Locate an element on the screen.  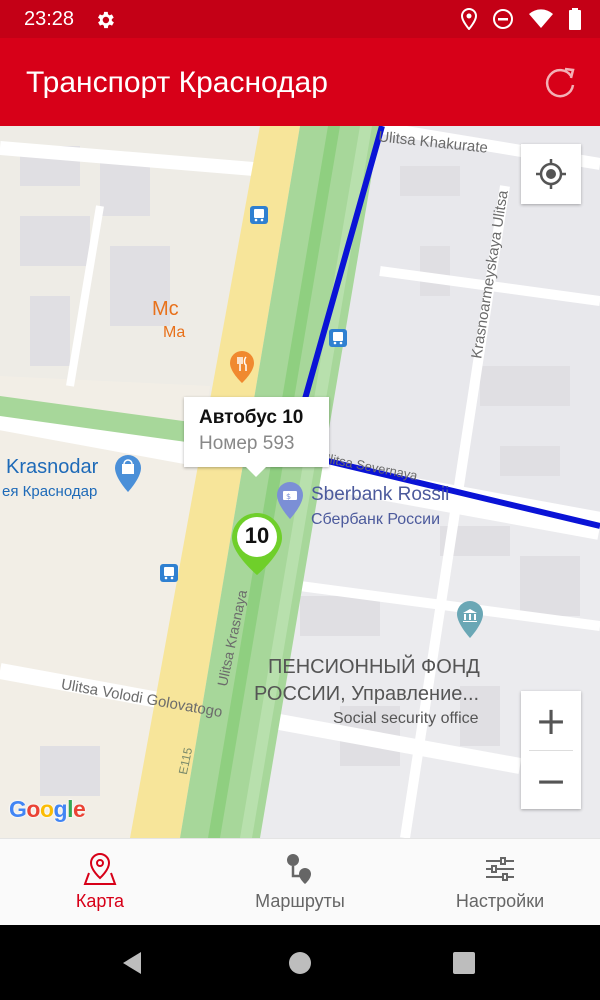
home-icon is located at coordinates (300, 963).